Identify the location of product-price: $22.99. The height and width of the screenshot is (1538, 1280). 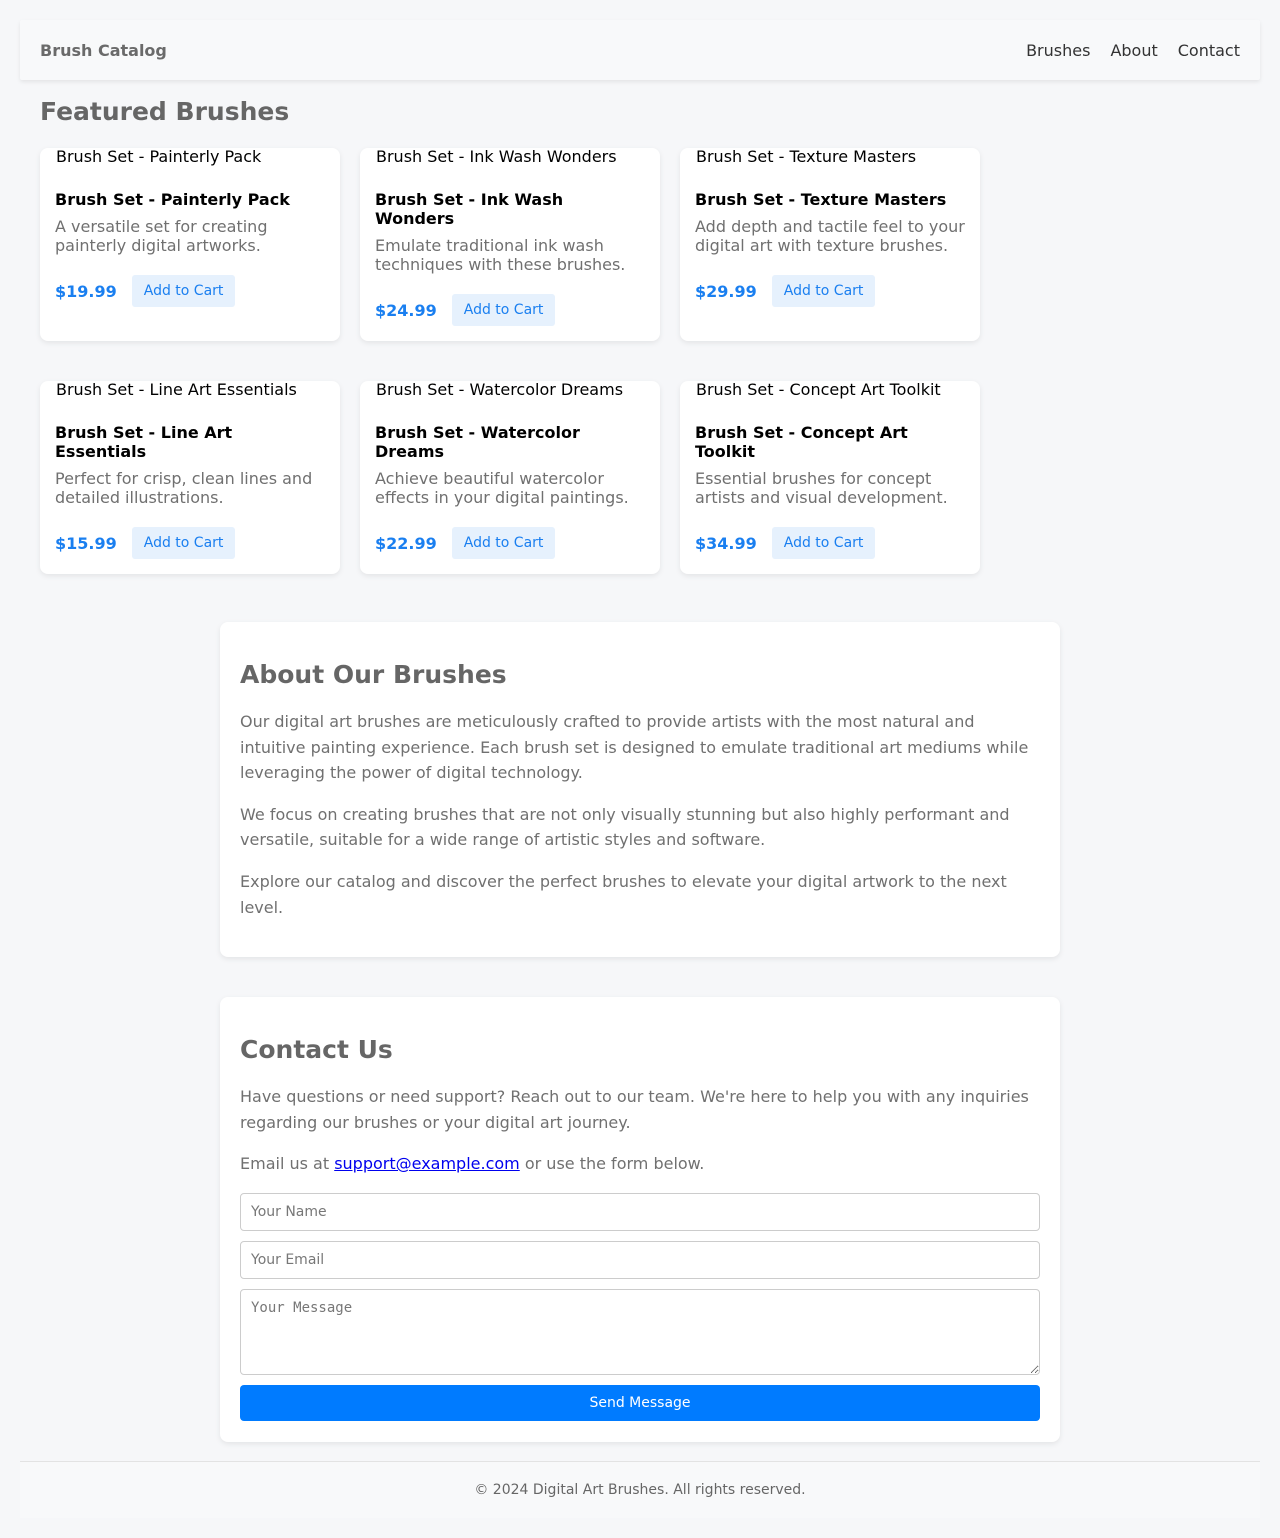
(406, 543).